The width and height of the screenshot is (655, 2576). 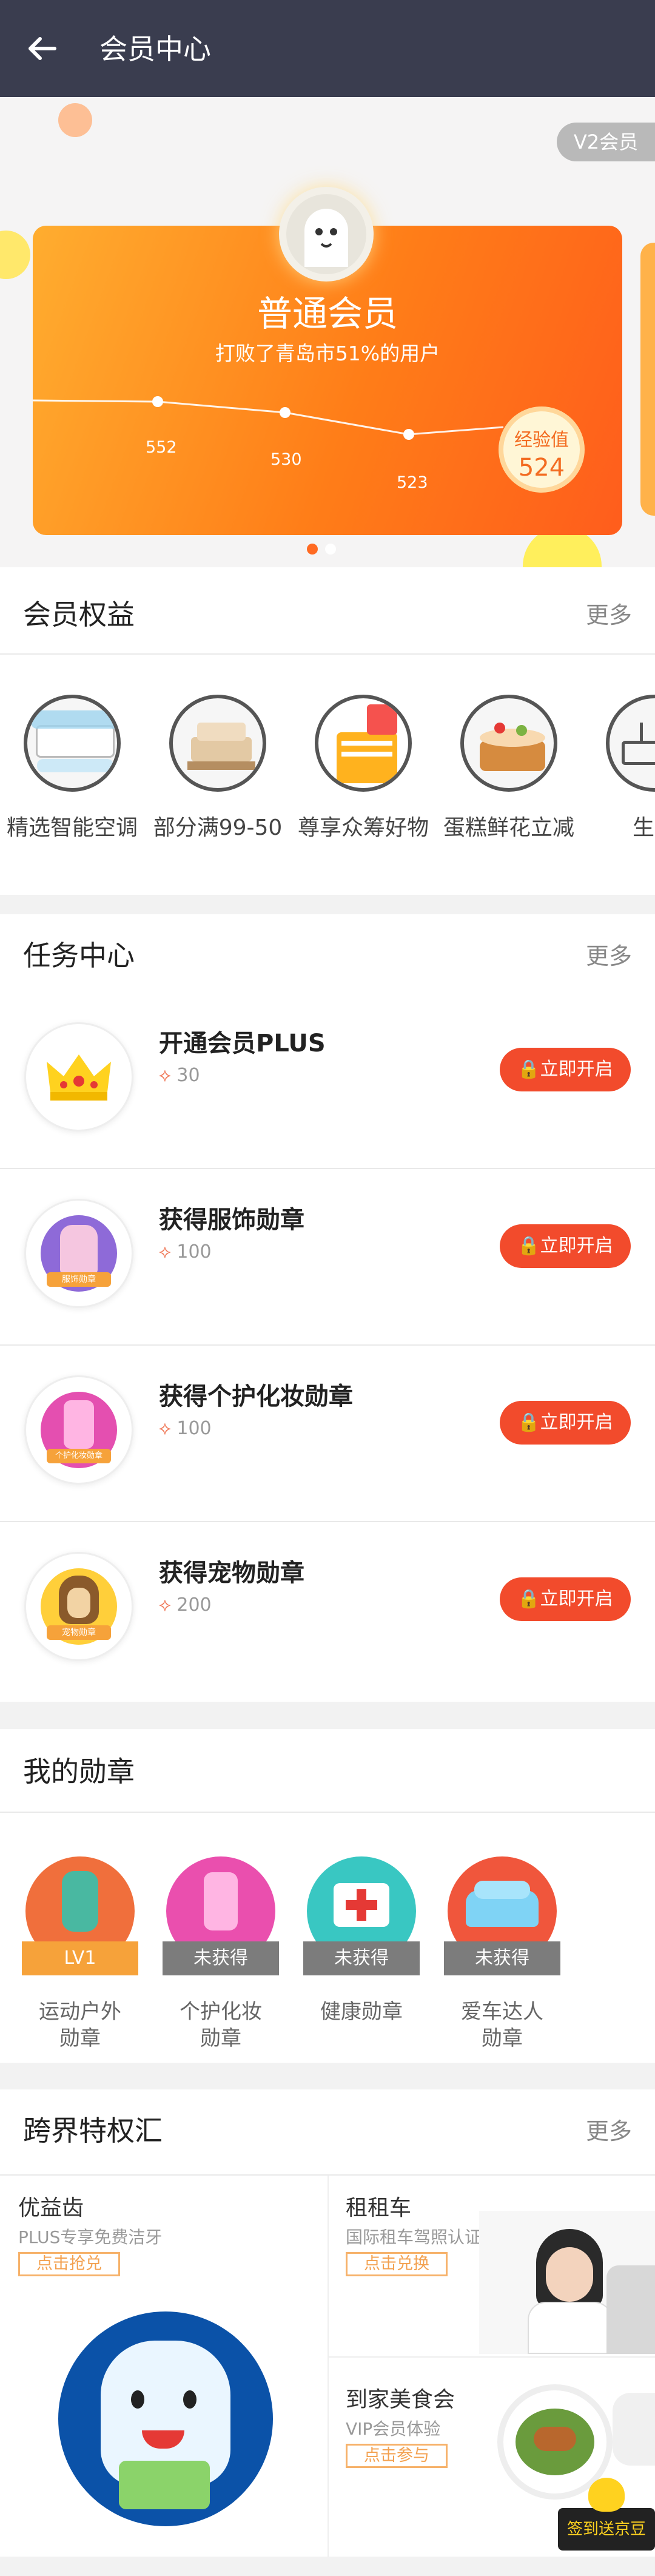 What do you see at coordinates (542, 449) in the screenshot?
I see `experience-badge: 经验值 524` at bounding box center [542, 449].